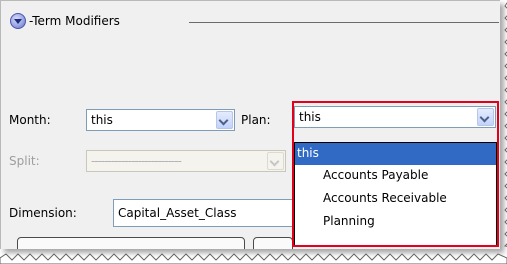 The width and height of the screenshot is (507, 264). I want to click on month-select-value: this, so click(102, 120).